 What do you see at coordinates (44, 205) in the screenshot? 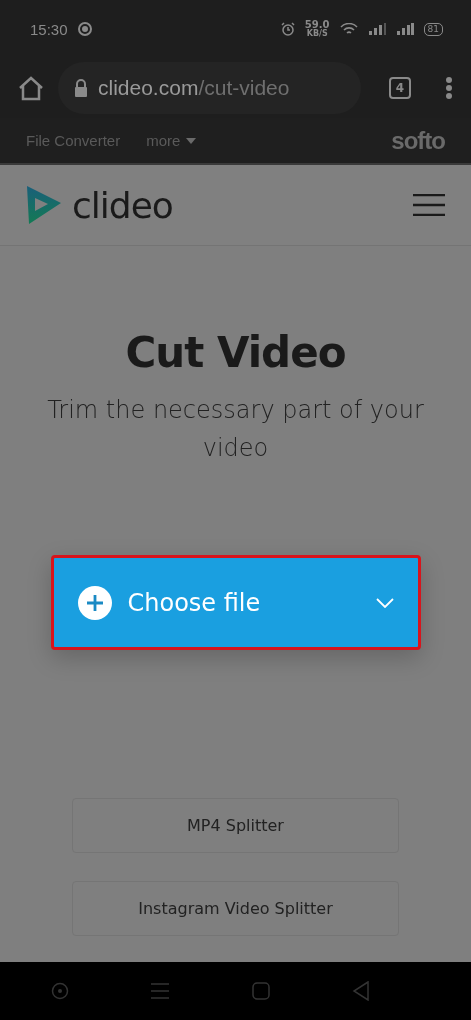
I see `play-logo-icon` at bounding box center [44, 205].